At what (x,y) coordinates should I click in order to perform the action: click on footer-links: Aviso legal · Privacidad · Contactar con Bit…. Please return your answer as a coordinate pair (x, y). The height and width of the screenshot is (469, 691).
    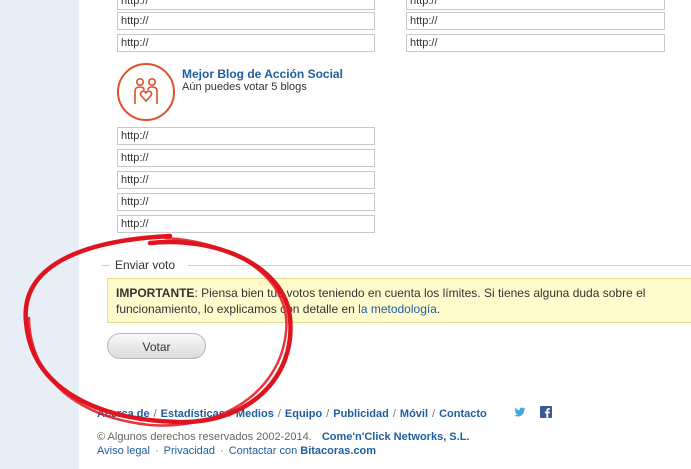
    Looking at the image, I should click on (236, 451).